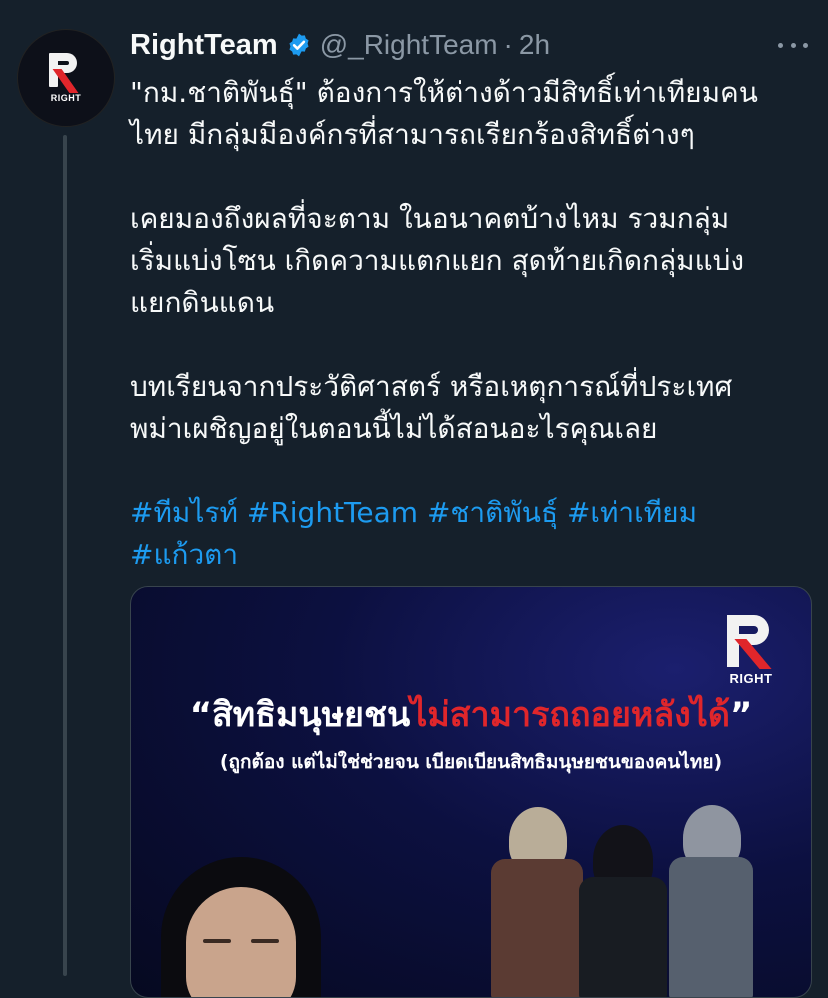 This screenshot has width=828, height=998. Describe the element at coordinates (300, 715) in the screenshot. I see `headline-white: “สิทธิมนุษยชน` at that location.